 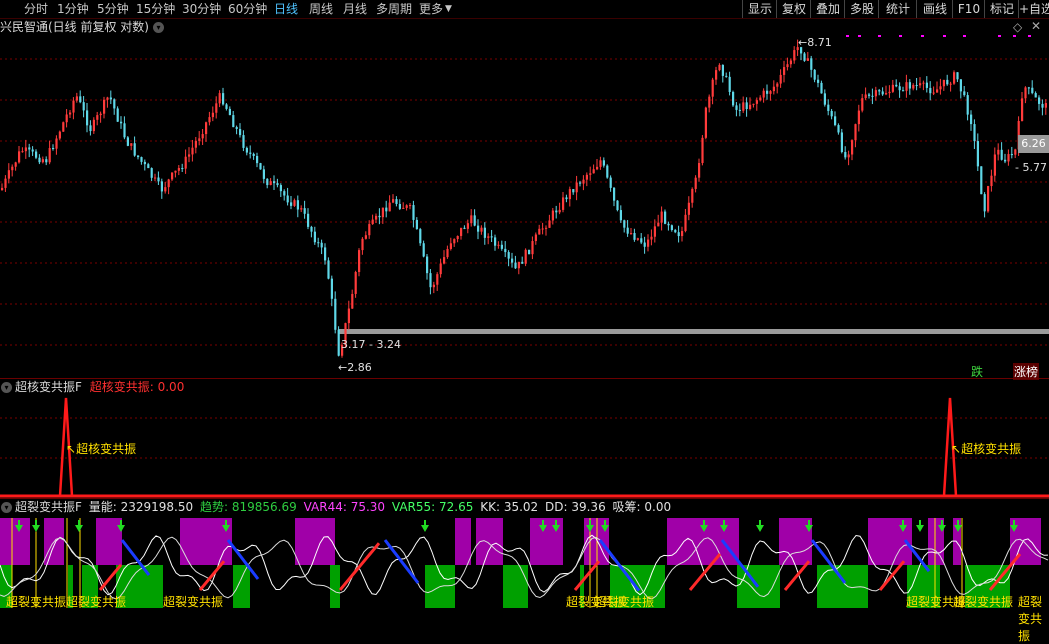 I want to click on high-price-label: ←8.71, so click(x=815, y=42).